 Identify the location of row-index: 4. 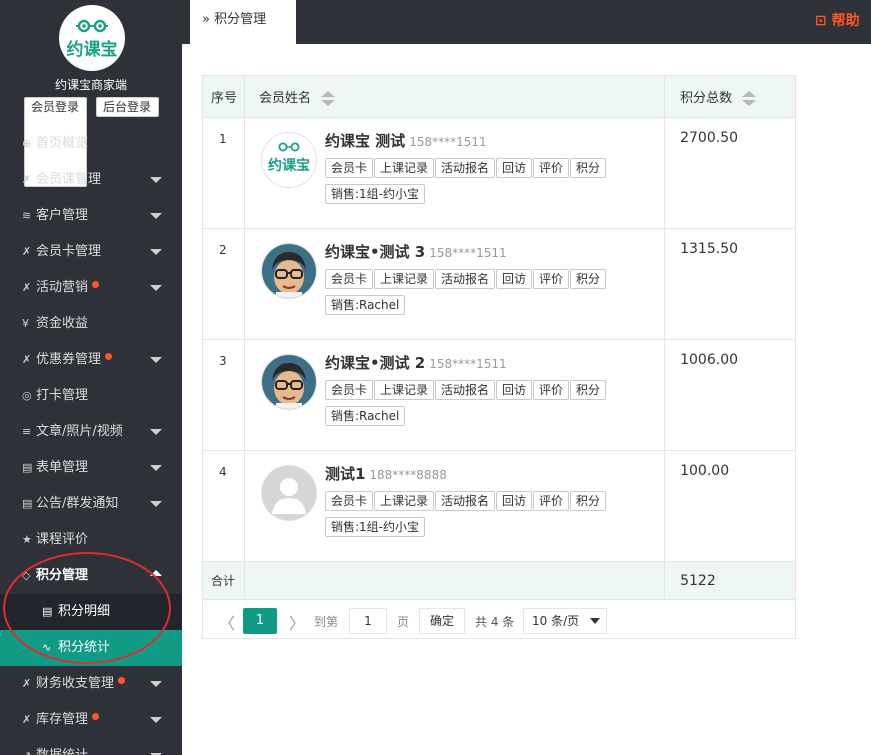
(223, 506).